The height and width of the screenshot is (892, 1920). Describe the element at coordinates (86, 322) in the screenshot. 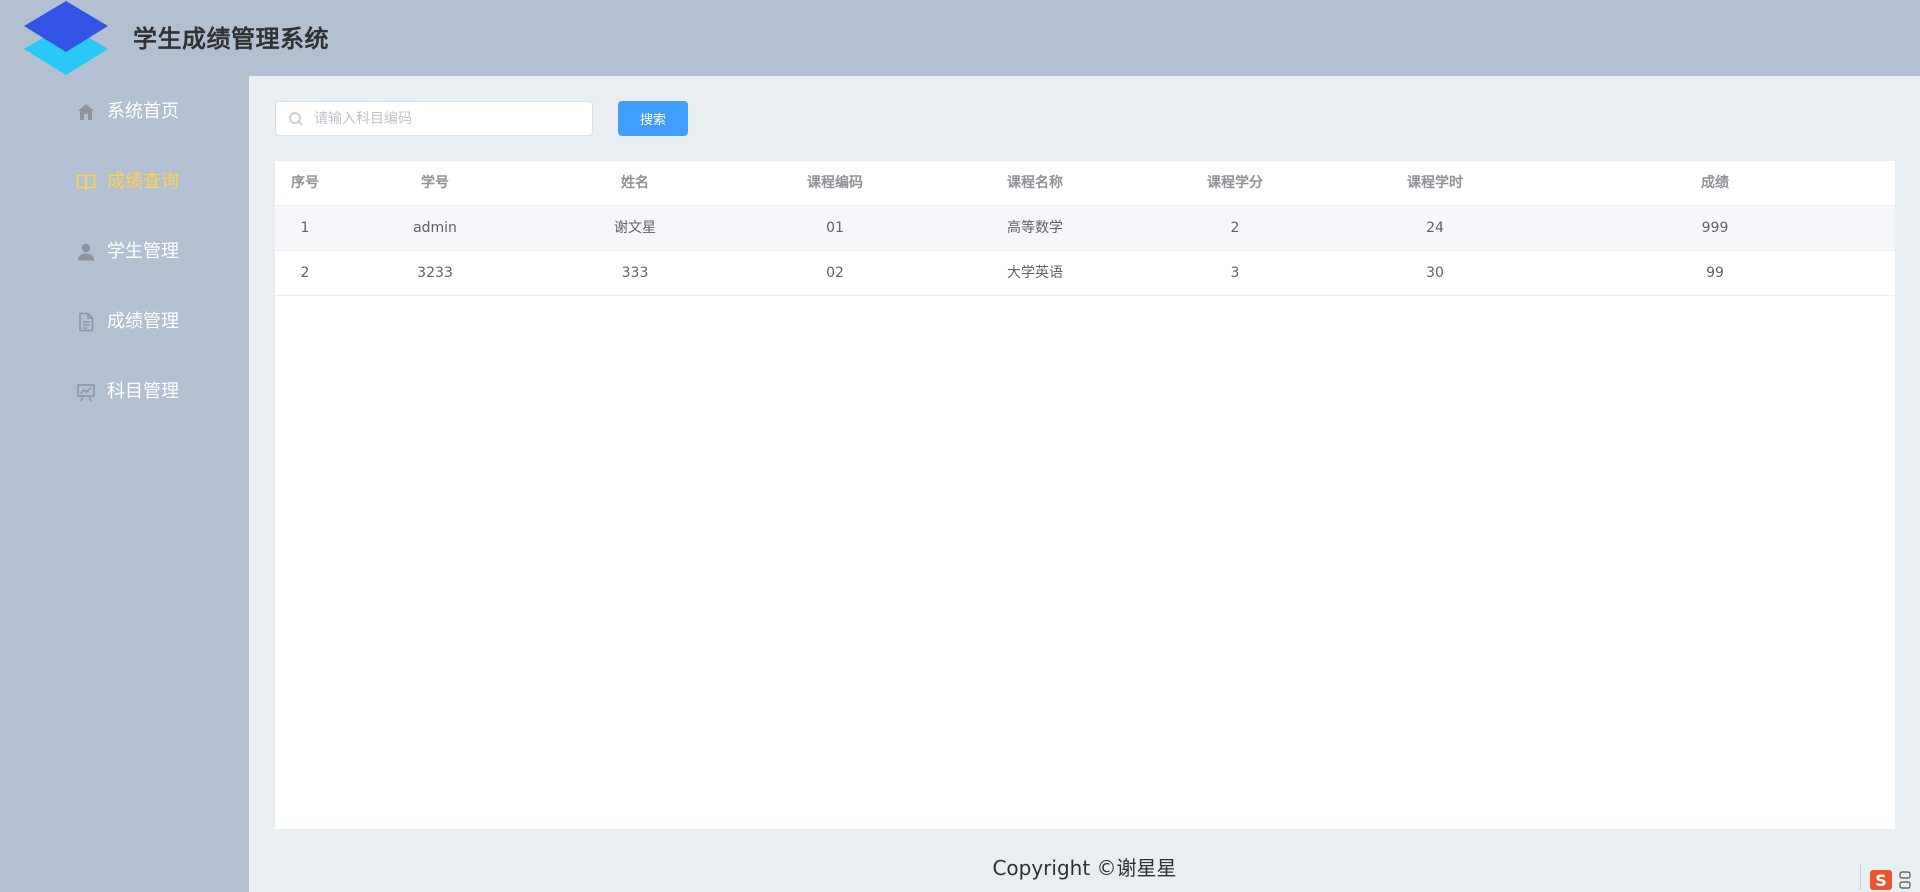

I see `document-icon` at that location.